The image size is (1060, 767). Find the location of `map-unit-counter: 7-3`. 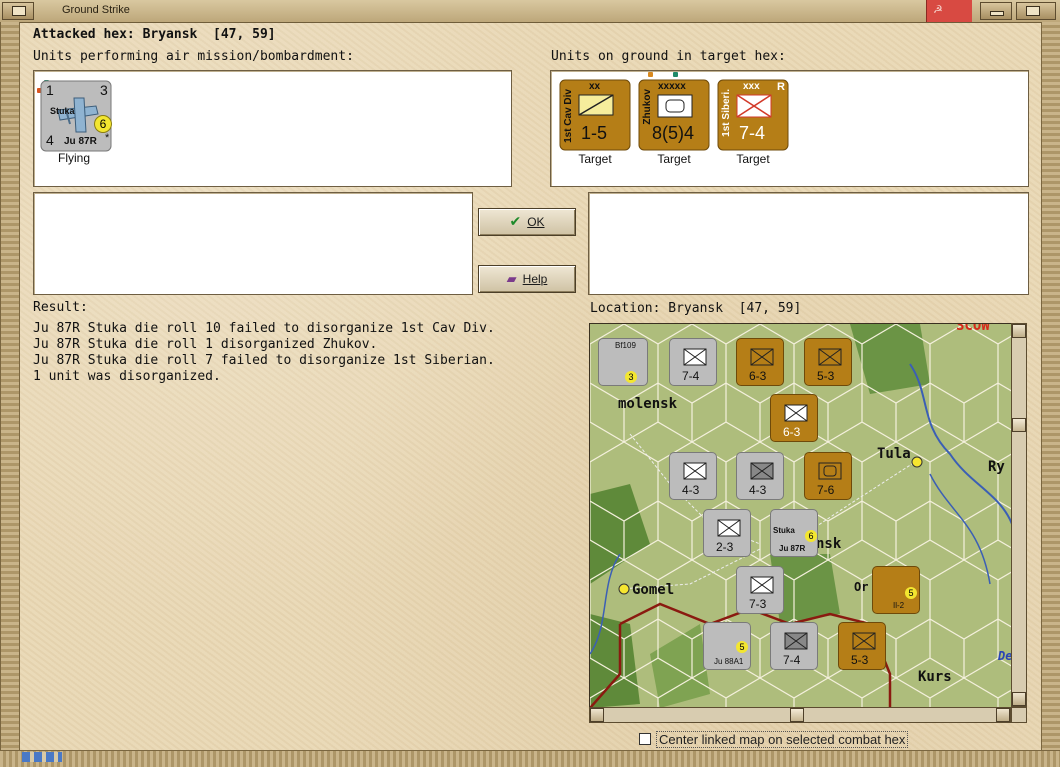

map-unit-counter: 7-3 is located at coordinates (760, 590).